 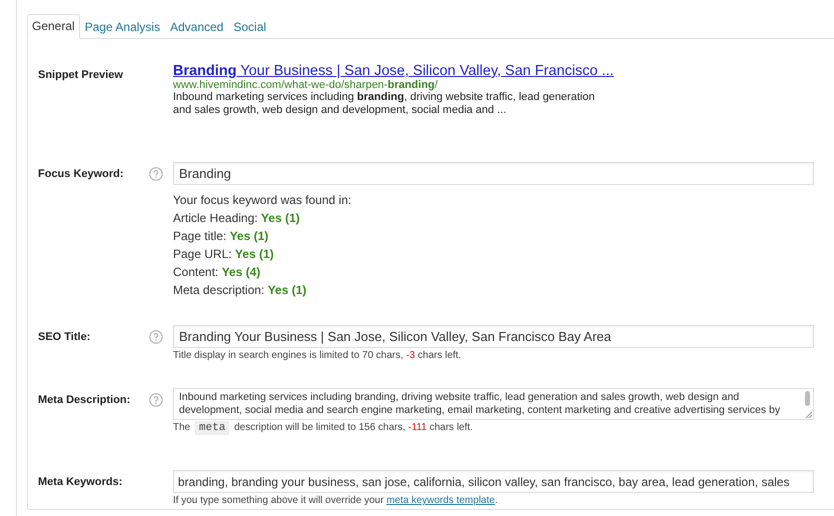 I want to click on textarea-line: Inbound marketing services including branding, driving website traffic, lead generation and sales growth, web design and, so click(x=459, y=397).